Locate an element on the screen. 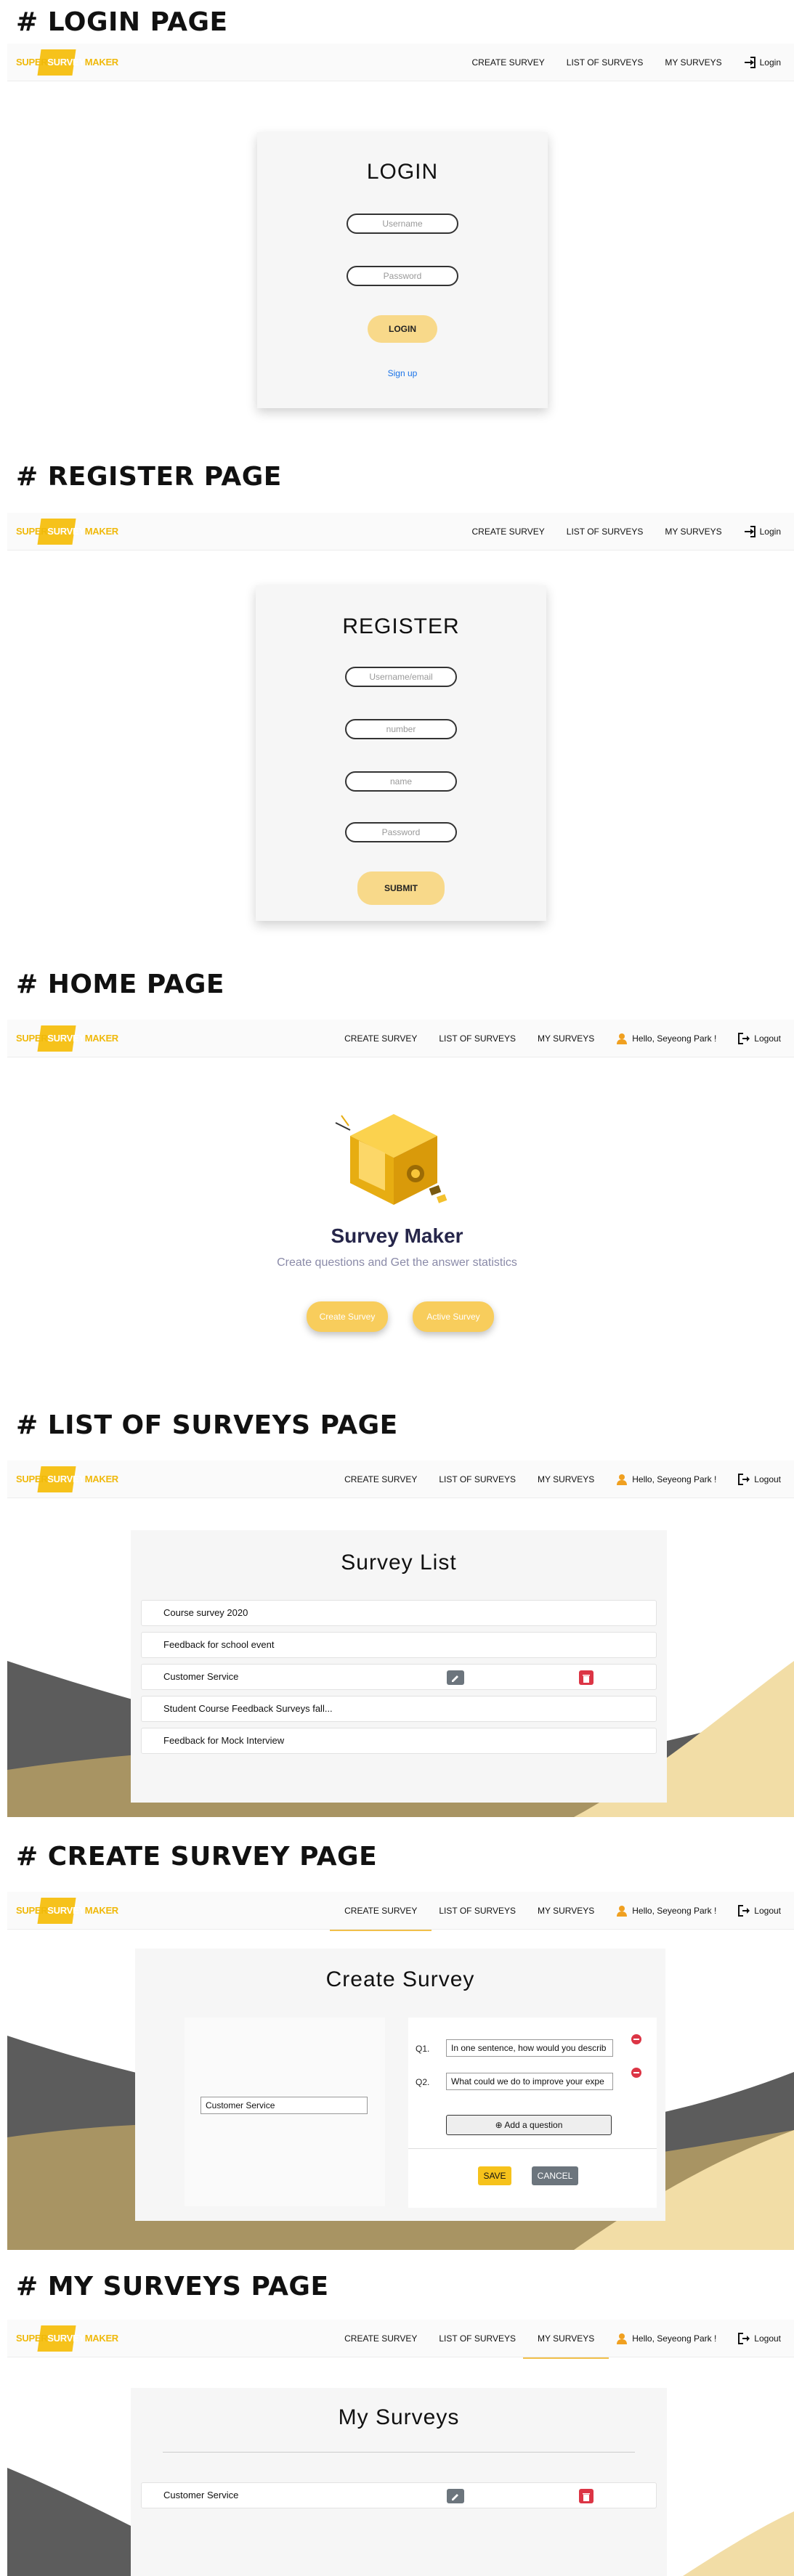  my-surveys-card: My Surveys Customer Service is located at coordinates (399, 2482).